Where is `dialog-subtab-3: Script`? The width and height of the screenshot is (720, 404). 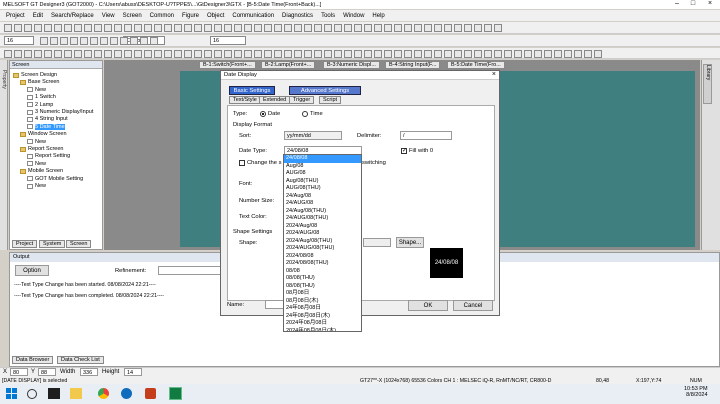
dialog-subtab-3: Script is located at coordinates (330, 100).